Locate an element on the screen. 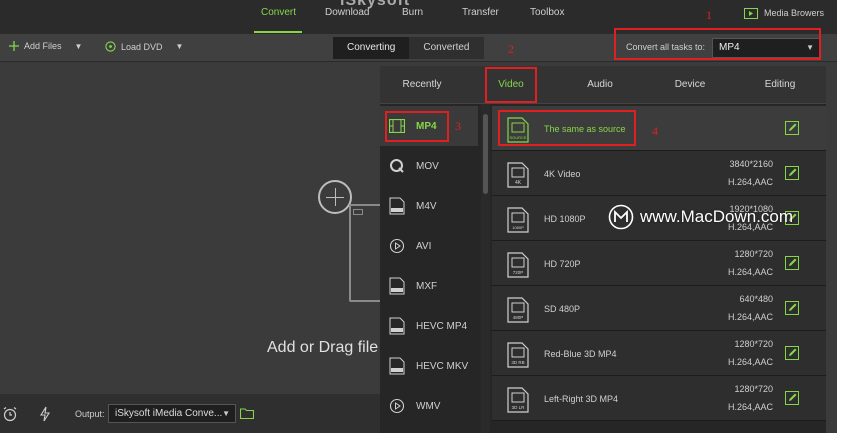 The height and width of the screenshot is (441, 844). tab-recently: Recently is located at coordinates (422, 85).